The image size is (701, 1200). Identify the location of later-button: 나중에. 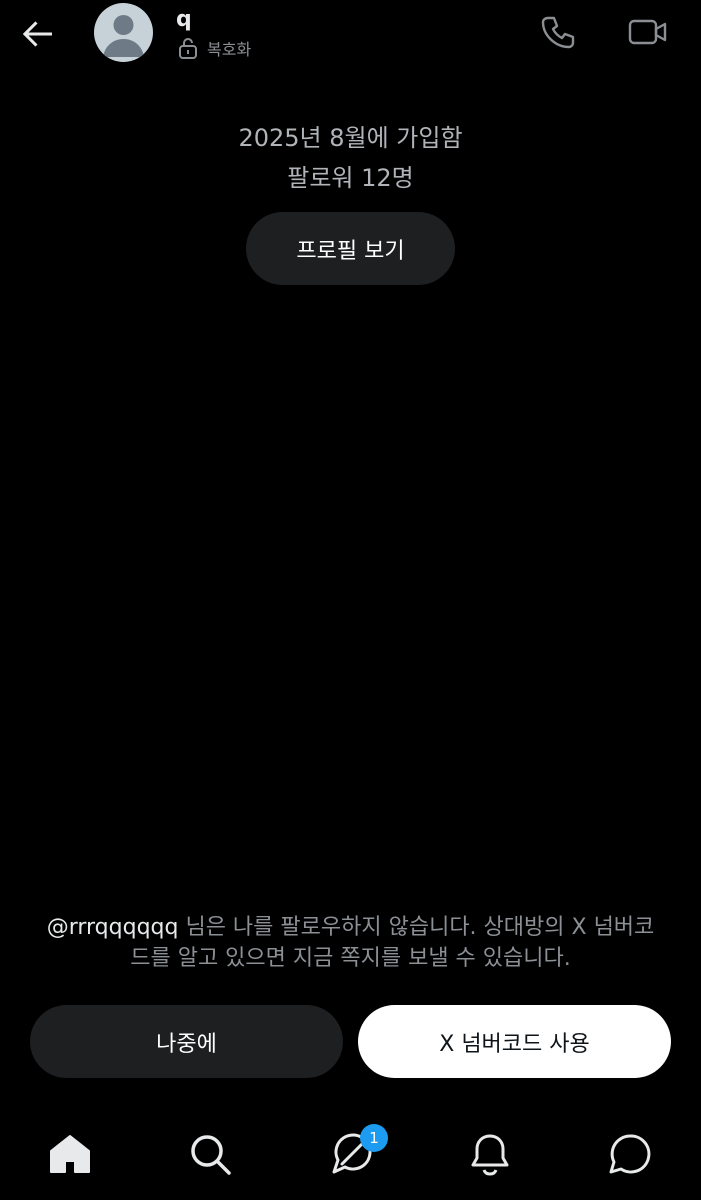
(186, 1041).